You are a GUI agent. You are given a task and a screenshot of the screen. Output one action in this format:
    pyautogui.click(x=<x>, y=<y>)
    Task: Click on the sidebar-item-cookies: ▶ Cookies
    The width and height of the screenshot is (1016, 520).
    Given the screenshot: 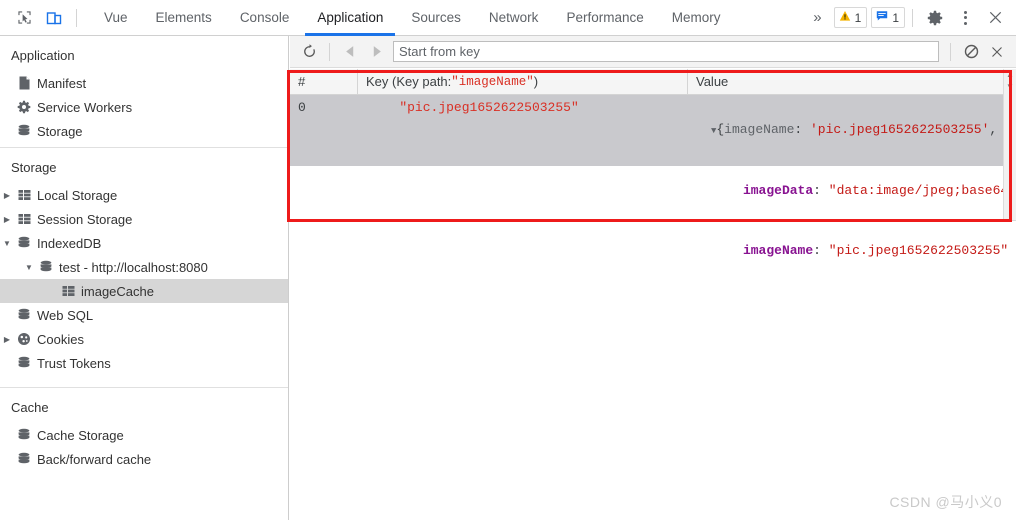 What is the action you would take?
    pyautogui.click(x=144, y=339)
    